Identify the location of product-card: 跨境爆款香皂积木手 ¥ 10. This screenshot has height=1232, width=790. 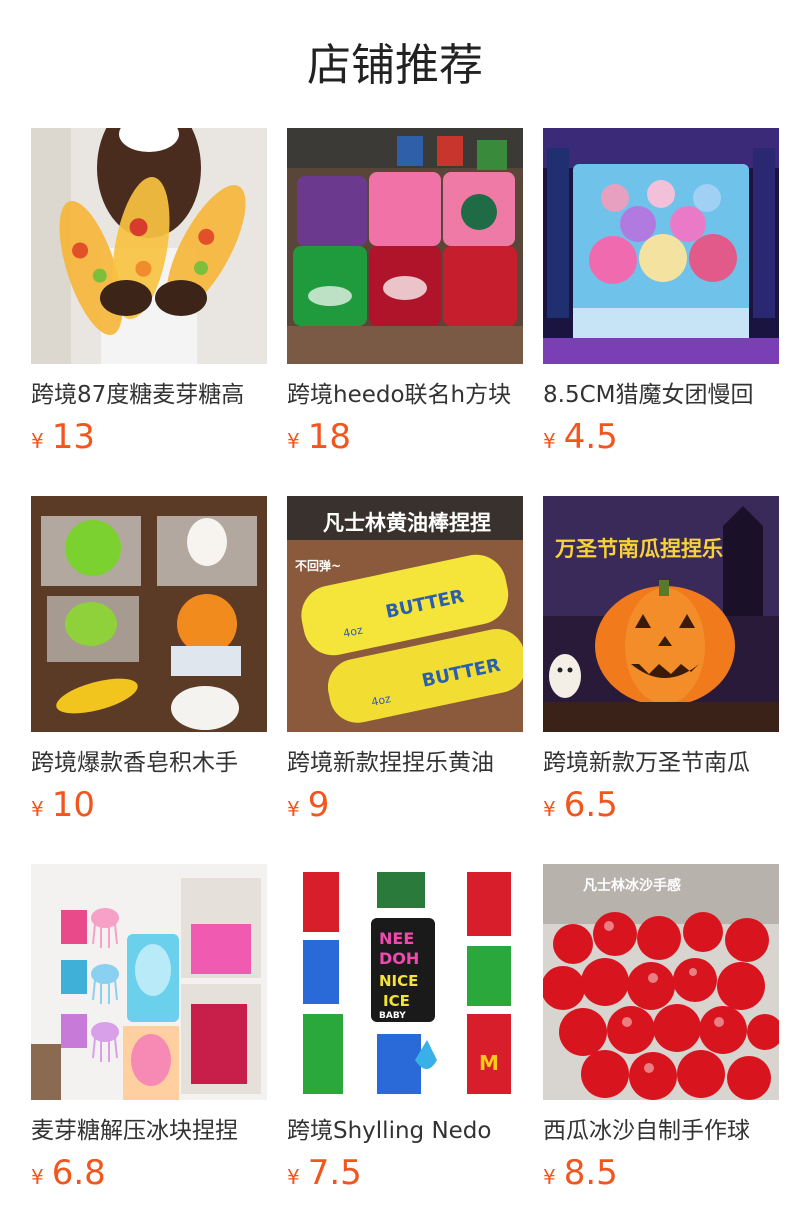
(149, 680).